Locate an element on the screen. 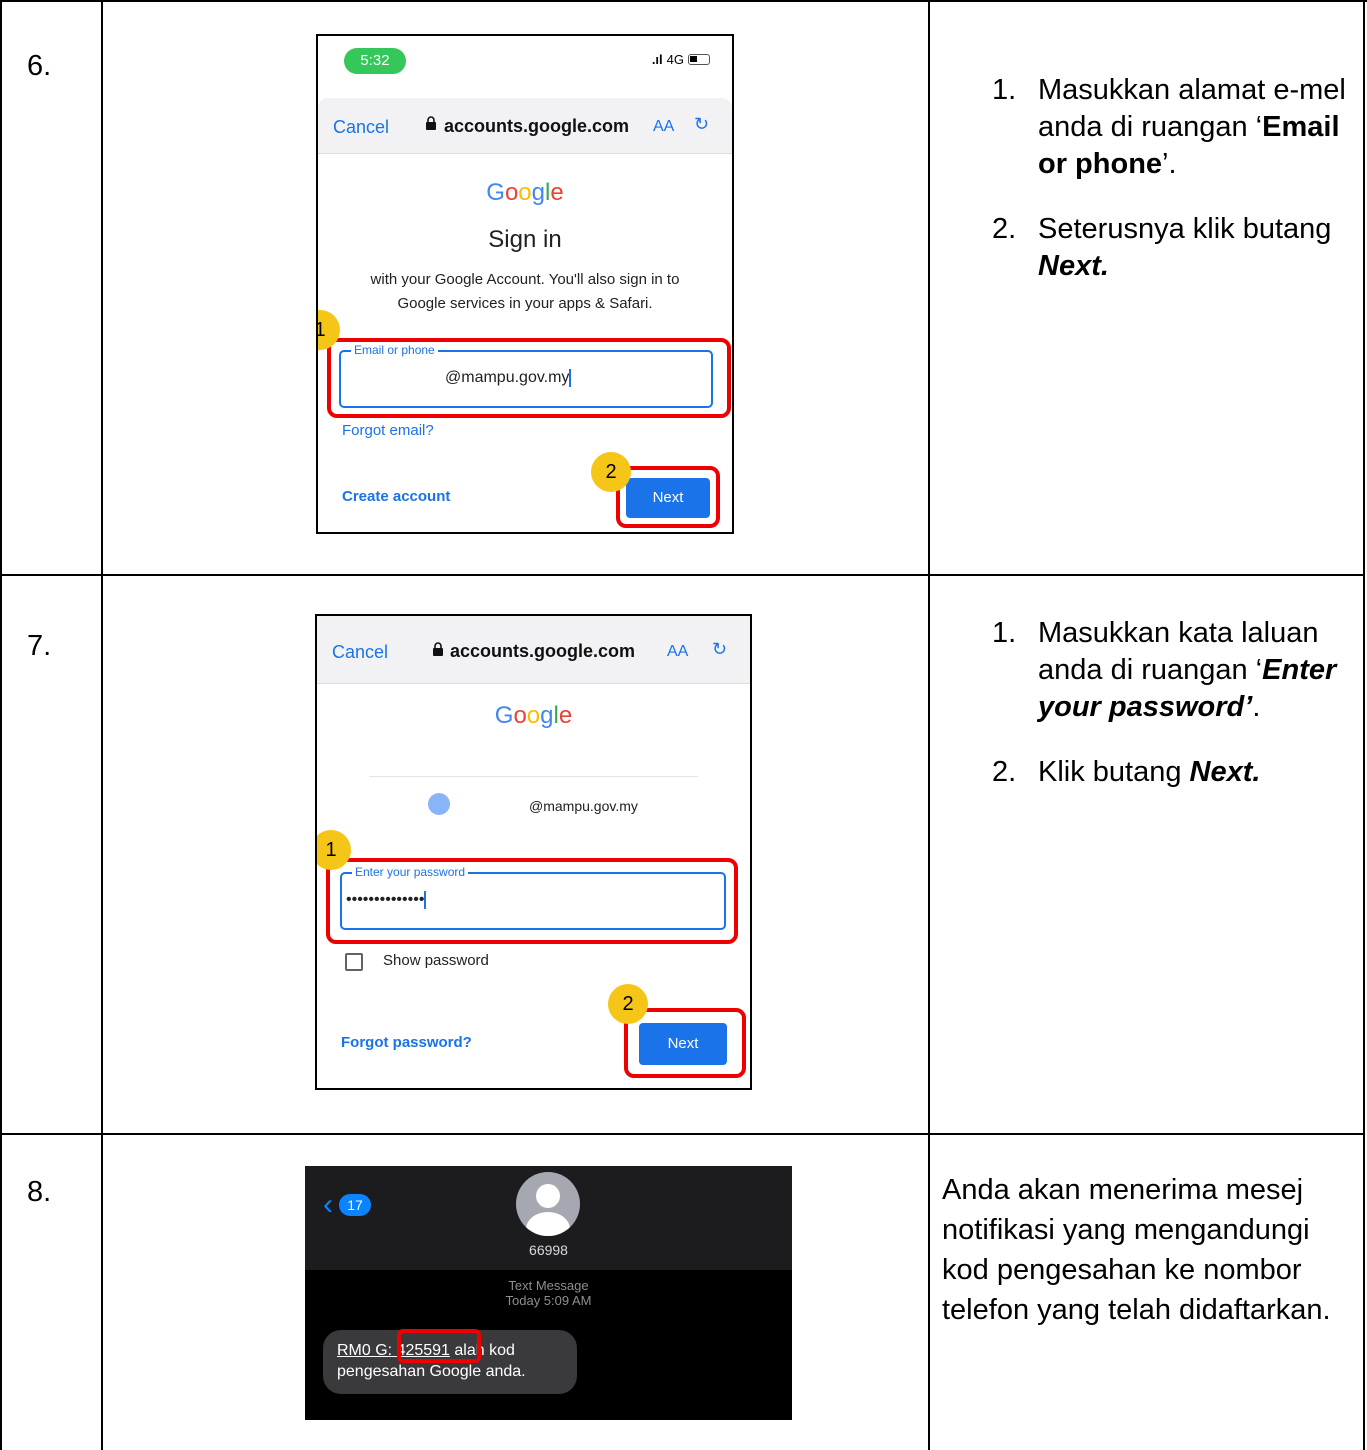 This screenshot has height=1450, width=1367. message-line-2: pengesahan Google anda. is located at coordinates (431, 1371).